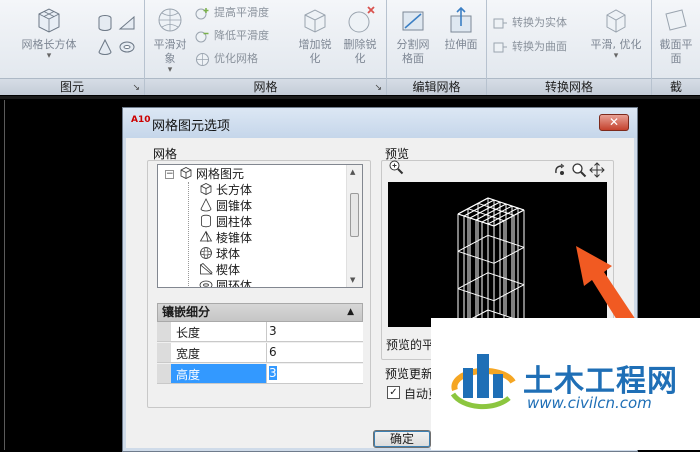 Image resolution: width=700 pixels, height=452 pixels. I want to click on width-value-field: 6, so click(314, 352).